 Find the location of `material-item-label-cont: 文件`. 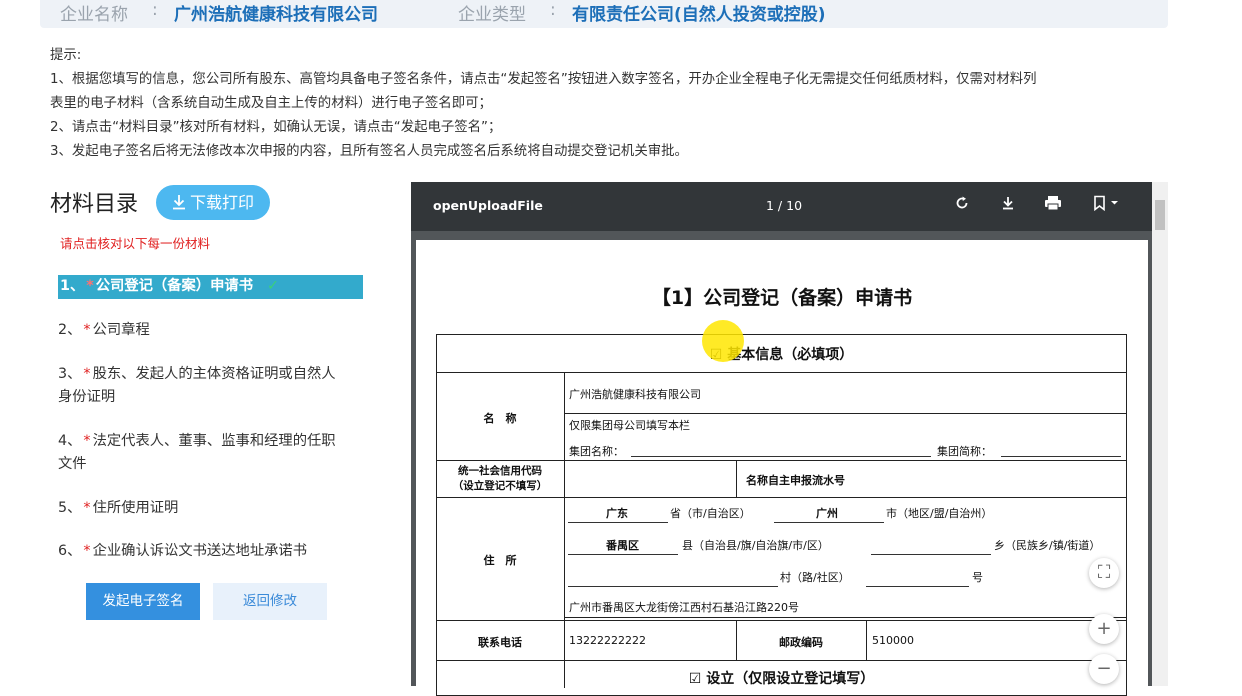

material-item-label-cont: 文件 is located at coordinates (72, 464).